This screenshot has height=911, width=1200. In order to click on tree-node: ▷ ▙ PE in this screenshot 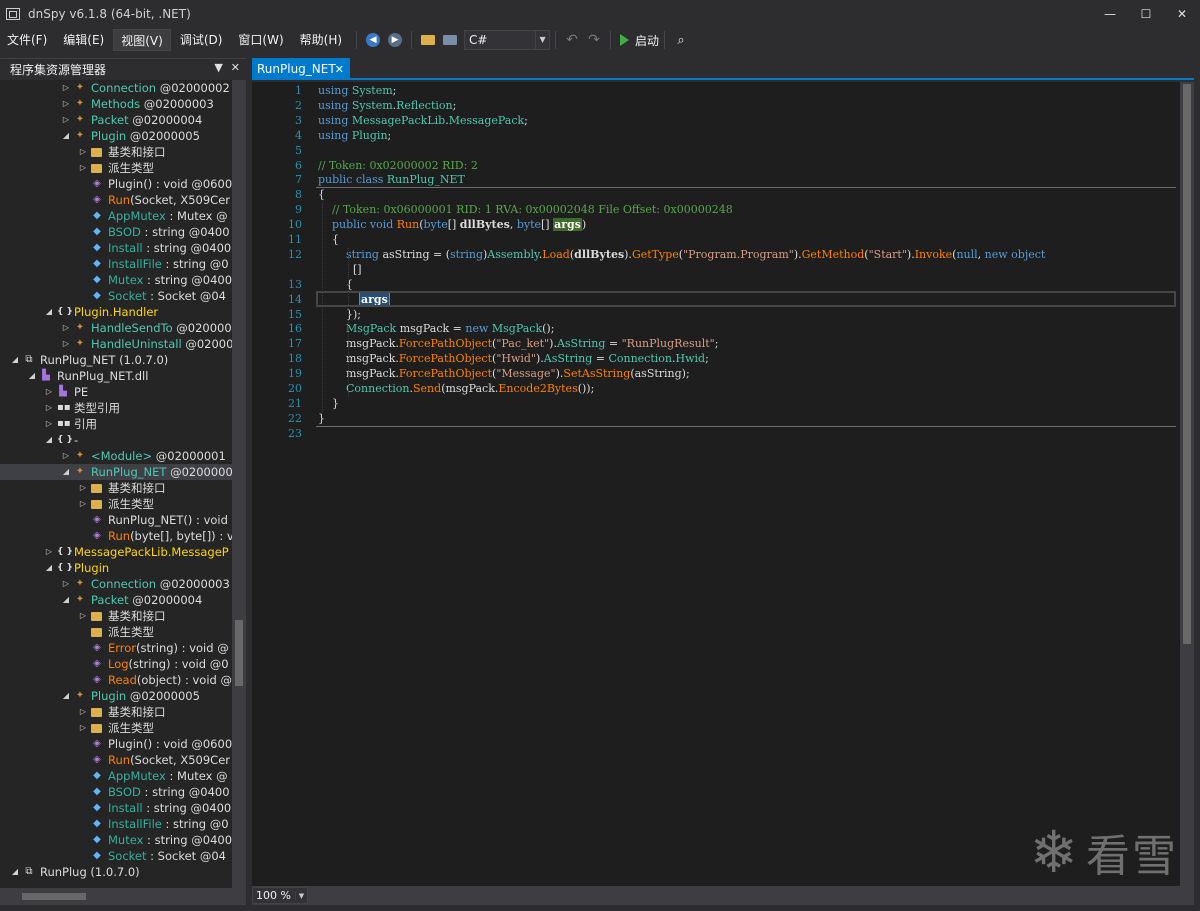, I will do `click(116, 392)`.